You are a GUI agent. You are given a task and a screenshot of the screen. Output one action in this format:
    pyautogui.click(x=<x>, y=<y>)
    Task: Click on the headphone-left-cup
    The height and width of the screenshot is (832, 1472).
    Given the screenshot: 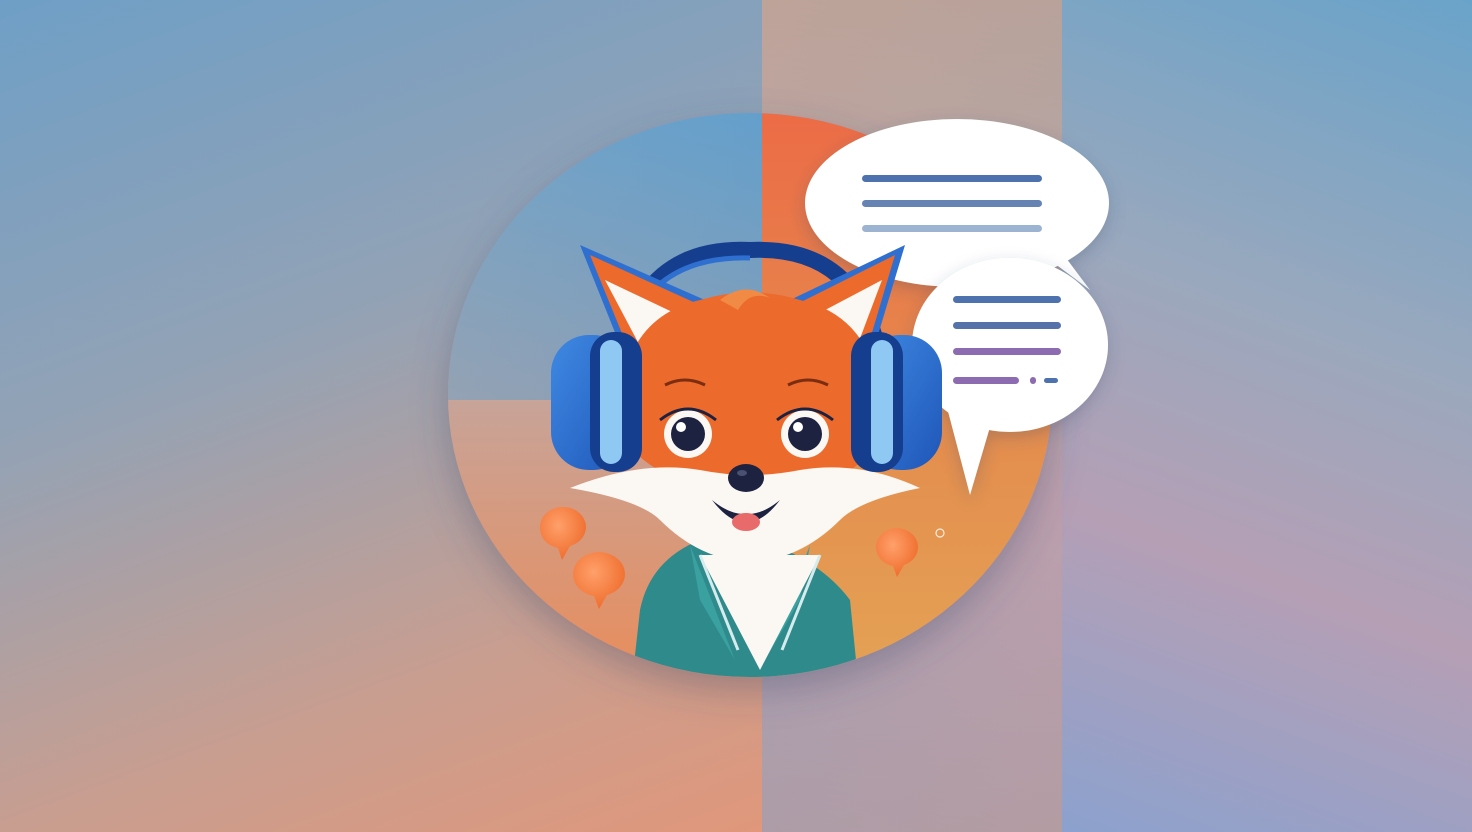 What is the action you would take?
    pyautogui.click(x=596, y=402)
    